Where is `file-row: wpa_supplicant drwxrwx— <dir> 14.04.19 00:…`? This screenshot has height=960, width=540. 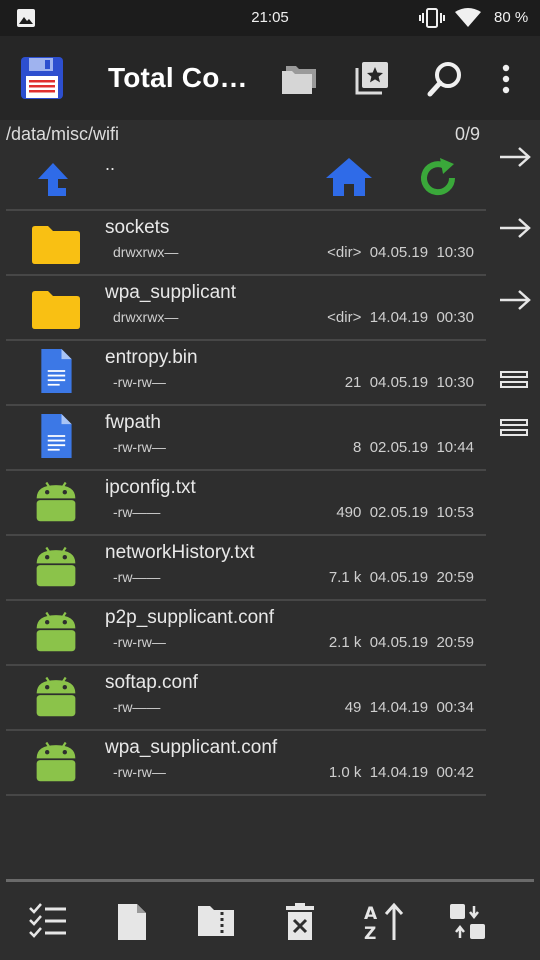
file-row: wpa_supplicant drwxrwx— <dir> 14.04.19 00:… is located at coordinates (246, 308).